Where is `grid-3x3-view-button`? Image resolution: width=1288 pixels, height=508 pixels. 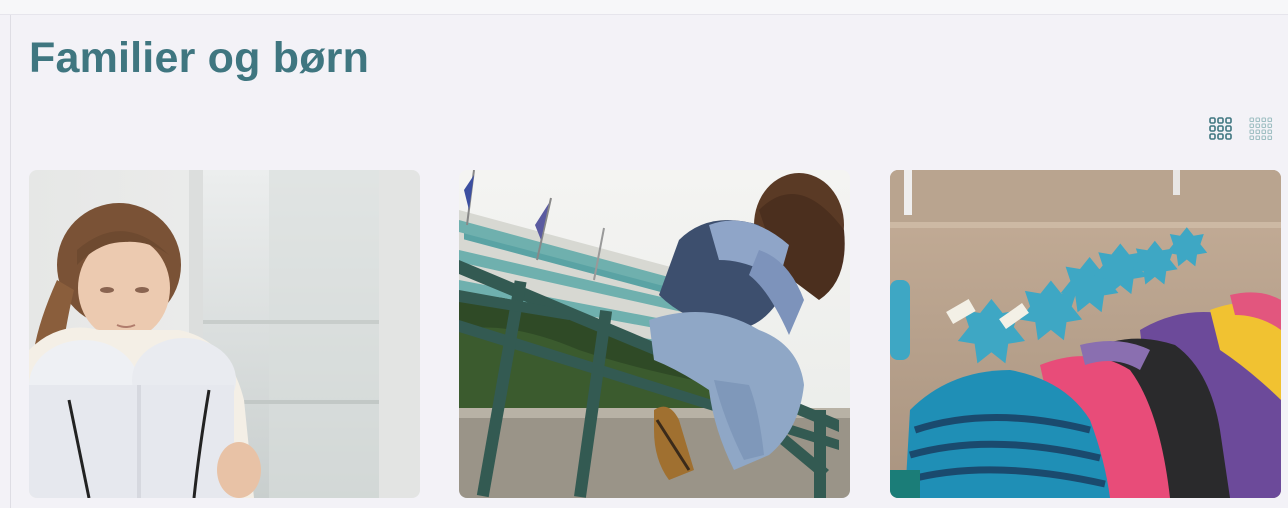
grid-3x3-view-button is located at coordinates (1221, 130).